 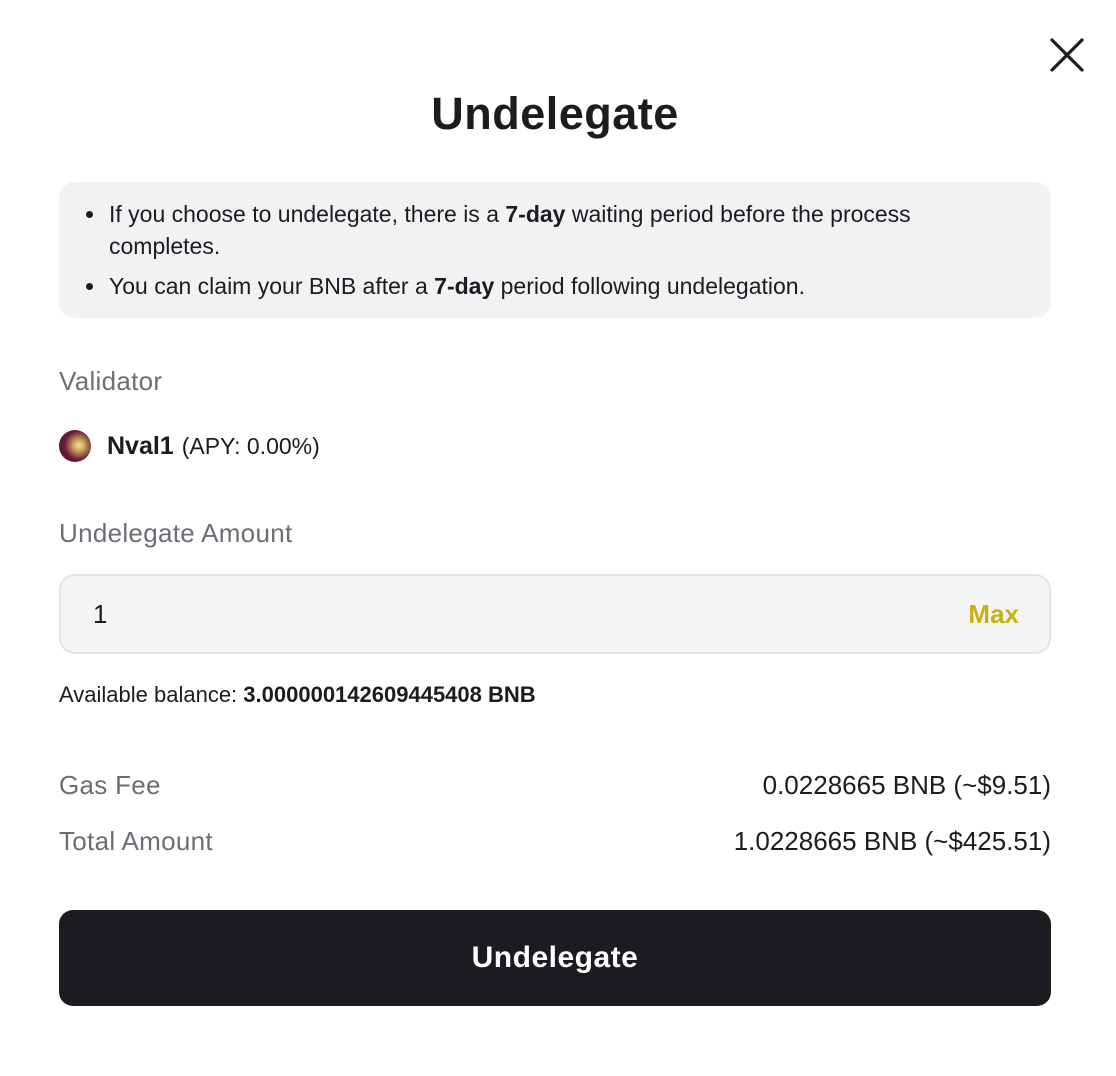 I want to click on dialog-title: Undelegate, so click(x=555, y=113).